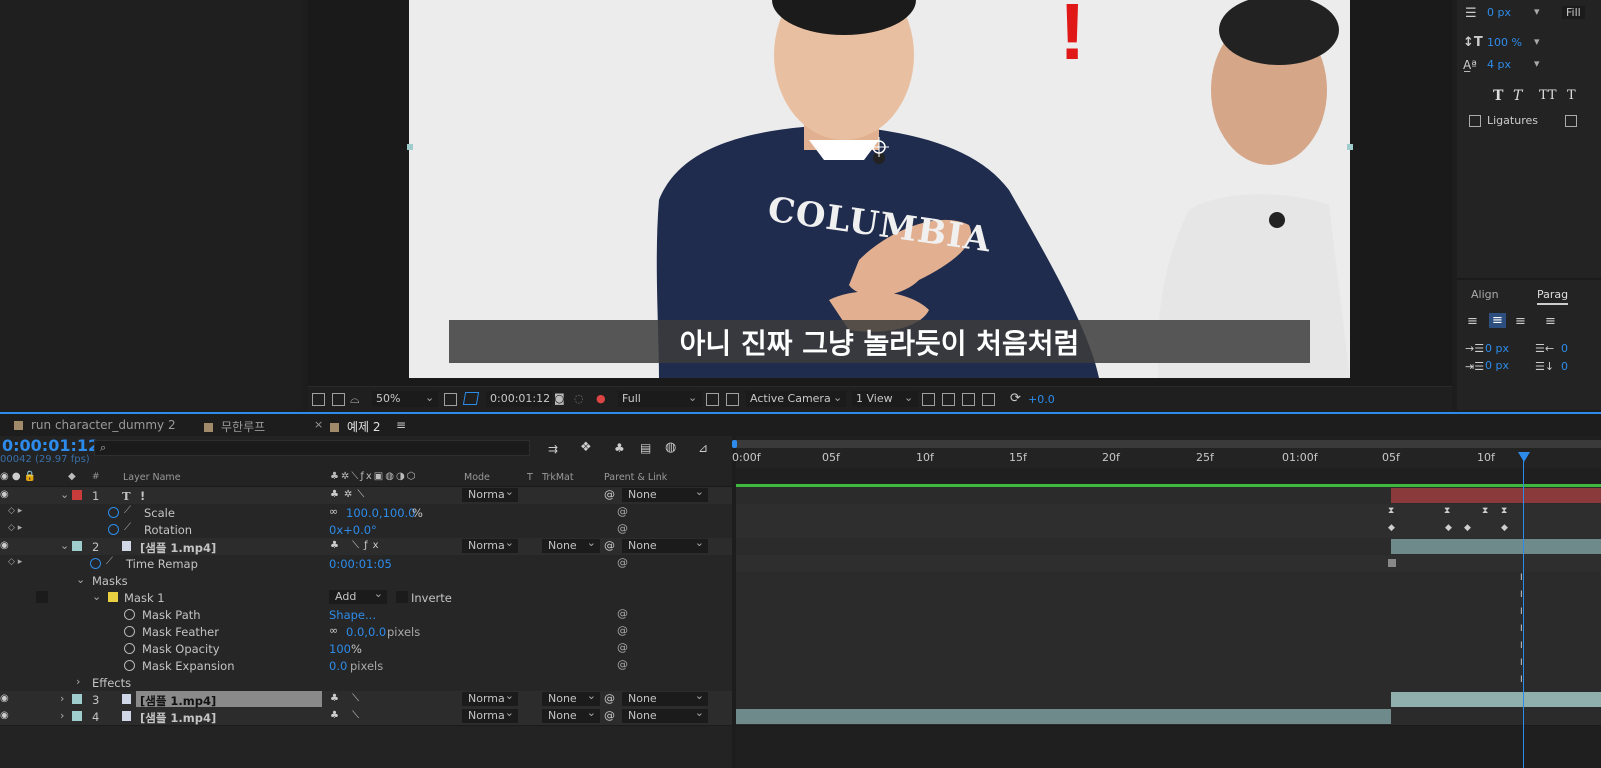  I want to click on tab-paragraph: Parag, so click(1553, 296).